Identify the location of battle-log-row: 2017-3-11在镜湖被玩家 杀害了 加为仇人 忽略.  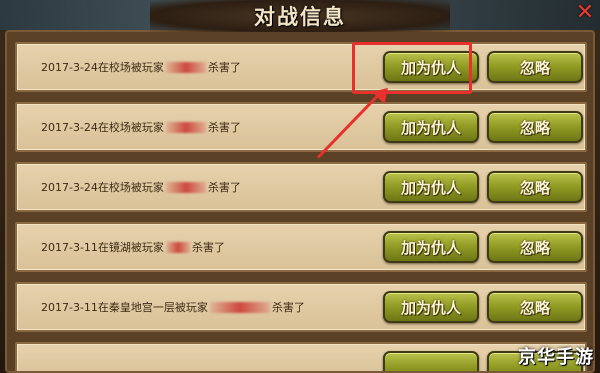
(301, 247).